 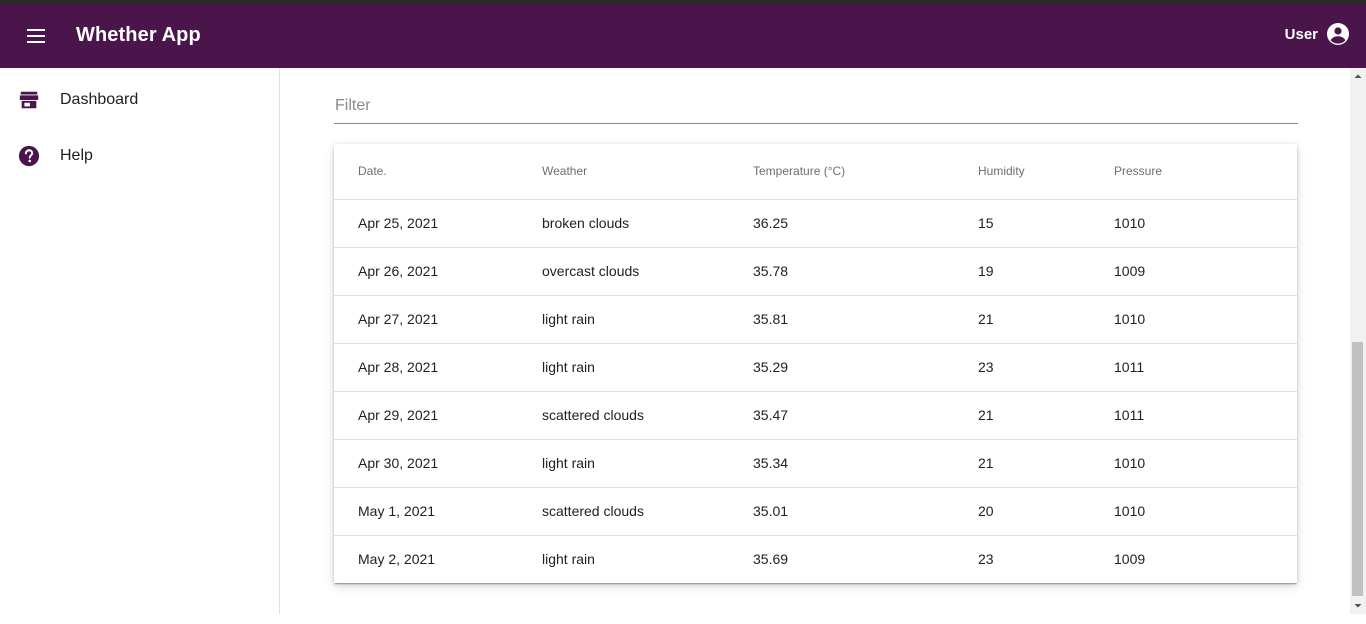 I want to click on sidebar-item-label: Help, so click(x=76, y=155).